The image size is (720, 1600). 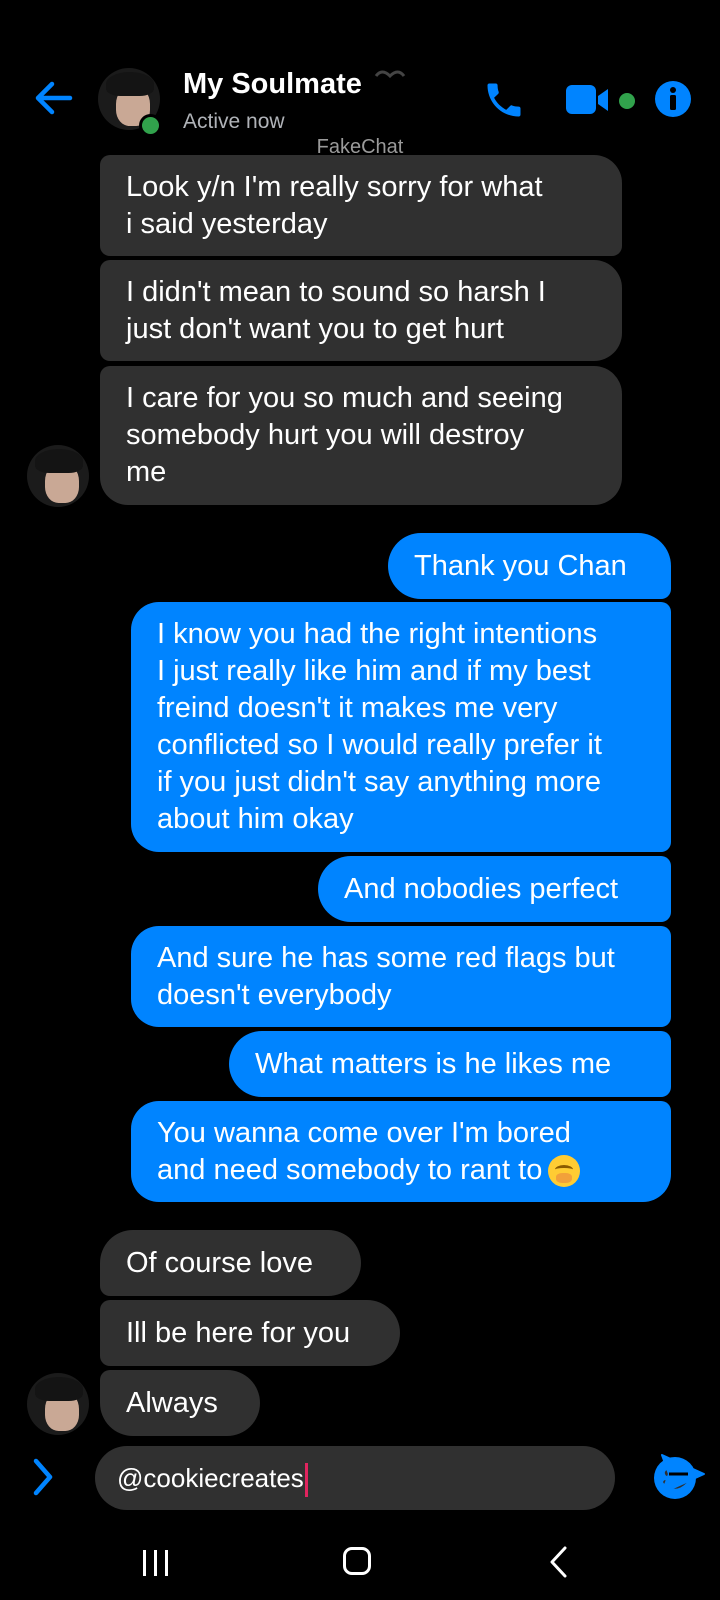 I want to click on message-composer: @cookiecreates, so click(x=360, y=1480).